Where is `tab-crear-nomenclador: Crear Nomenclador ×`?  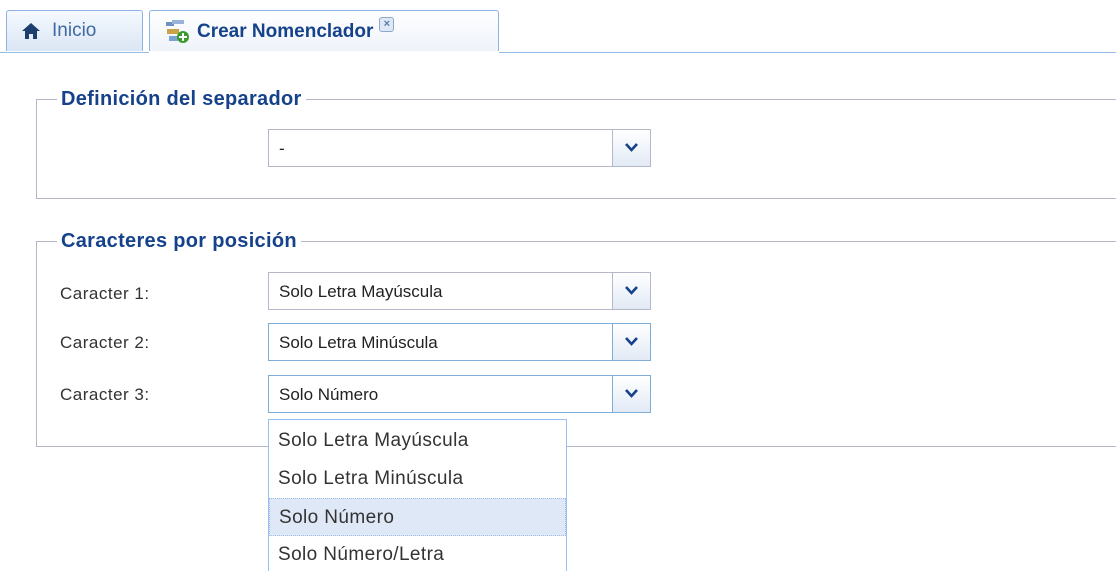
tab-crear-nomenclador: Crear Nomenclador × is located at coordinates (324, 31).